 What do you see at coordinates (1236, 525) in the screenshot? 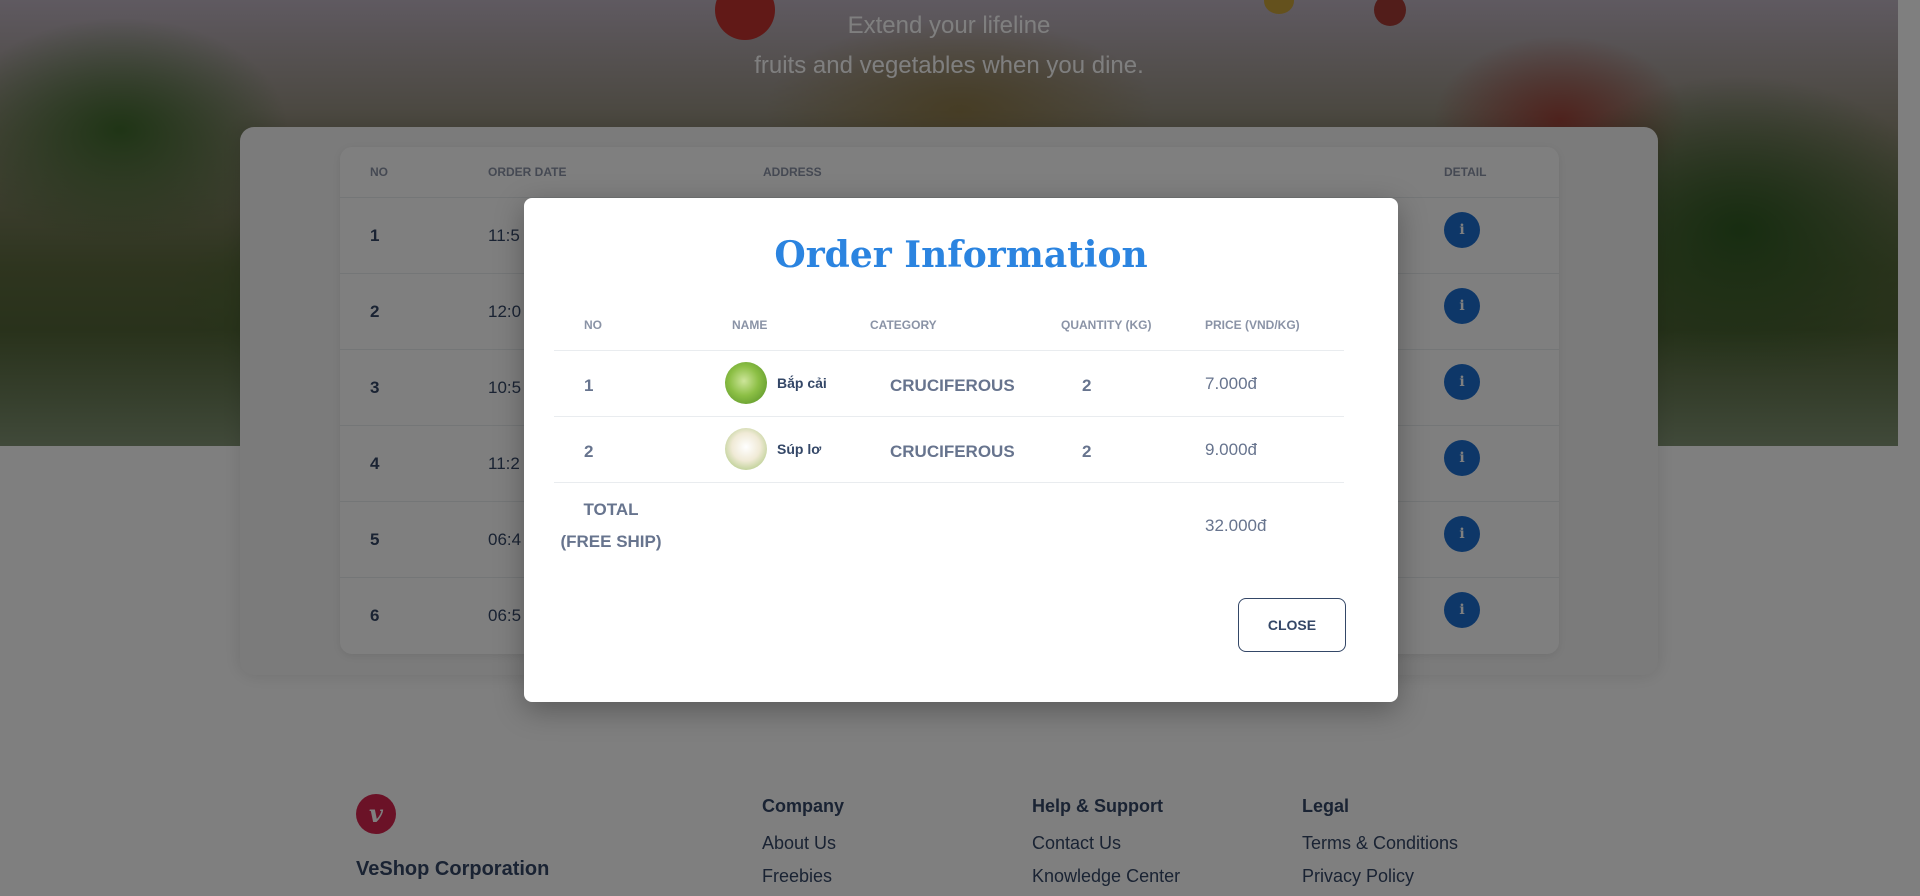
I see `total-price: 32.000đ` at bounding box center [1236, 525].